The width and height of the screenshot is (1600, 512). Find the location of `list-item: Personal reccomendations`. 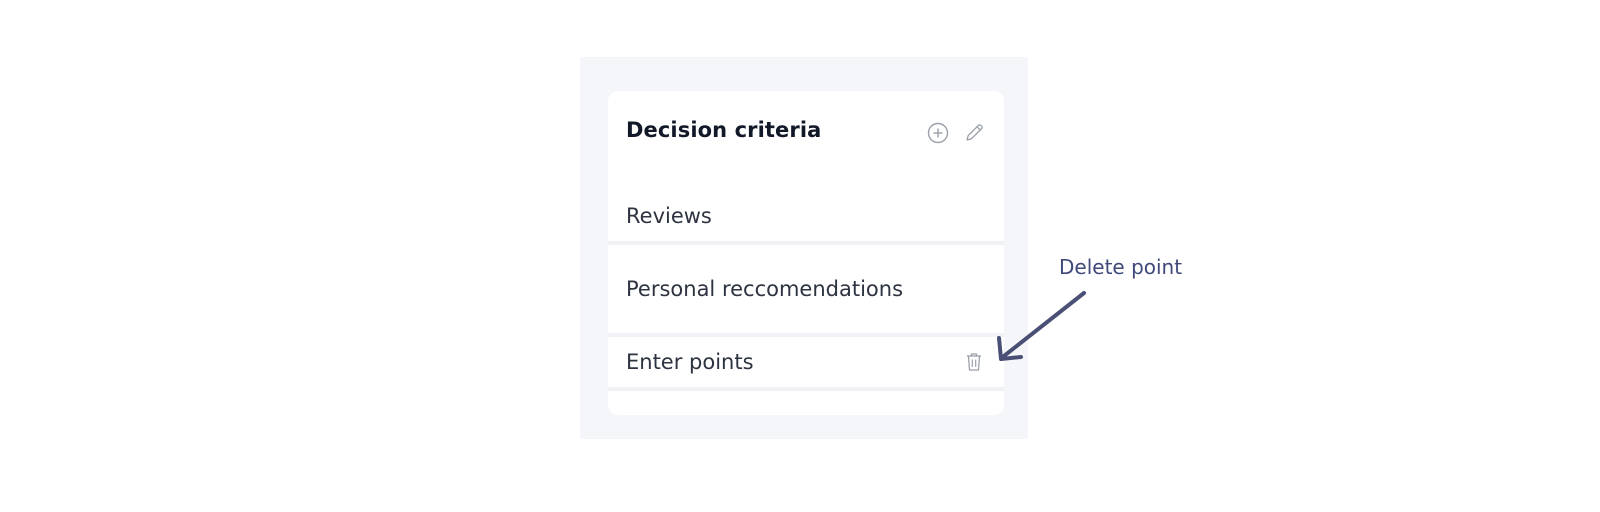

list-item: Personal reccomendations is located at coordinates (806, 291).